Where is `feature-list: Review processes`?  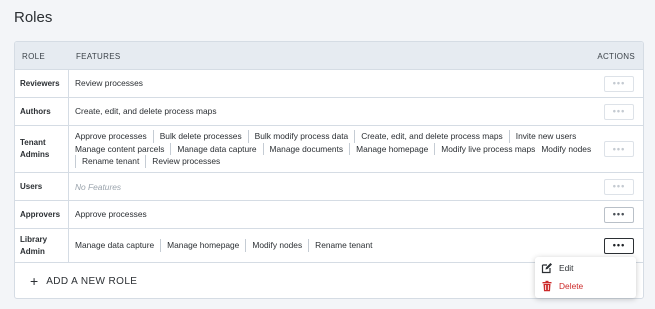 feature-list: Review processes is located at coordinates (112, 83).